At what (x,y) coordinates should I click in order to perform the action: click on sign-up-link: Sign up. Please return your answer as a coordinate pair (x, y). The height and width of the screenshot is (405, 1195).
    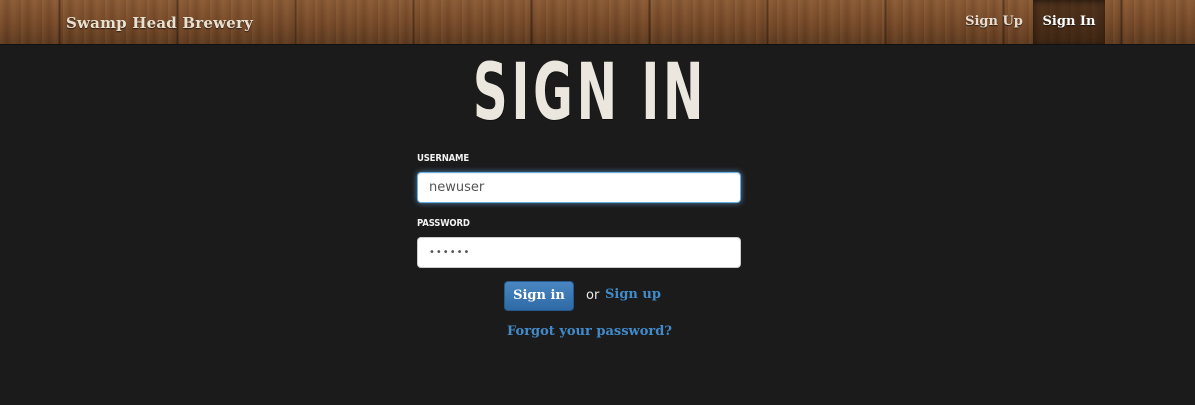
    Looking at the image, I should click on (633, 294).